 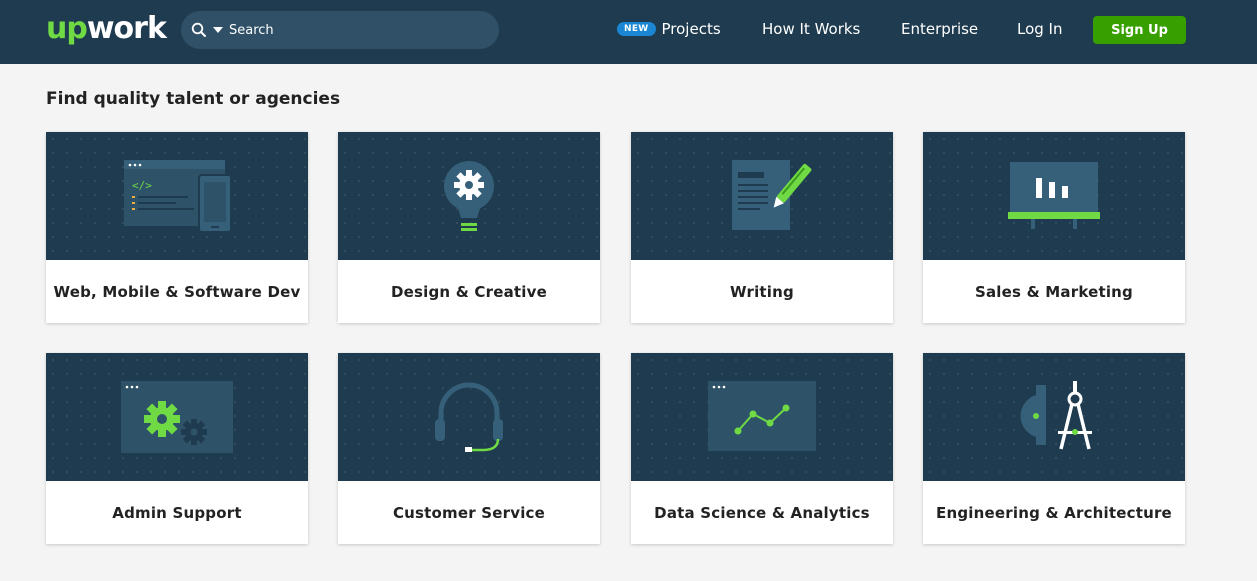 I want to click on category-card-data-science-analytics: Data Science & Analytics, so click(x=762, y=448).